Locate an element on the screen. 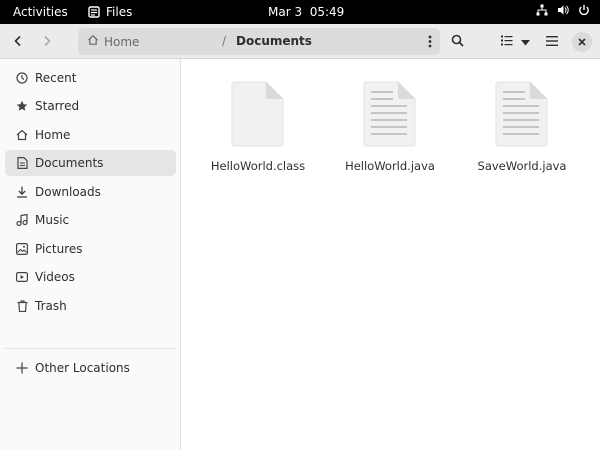  path-bar: Home / Documents is located at coordinates (259, 41).